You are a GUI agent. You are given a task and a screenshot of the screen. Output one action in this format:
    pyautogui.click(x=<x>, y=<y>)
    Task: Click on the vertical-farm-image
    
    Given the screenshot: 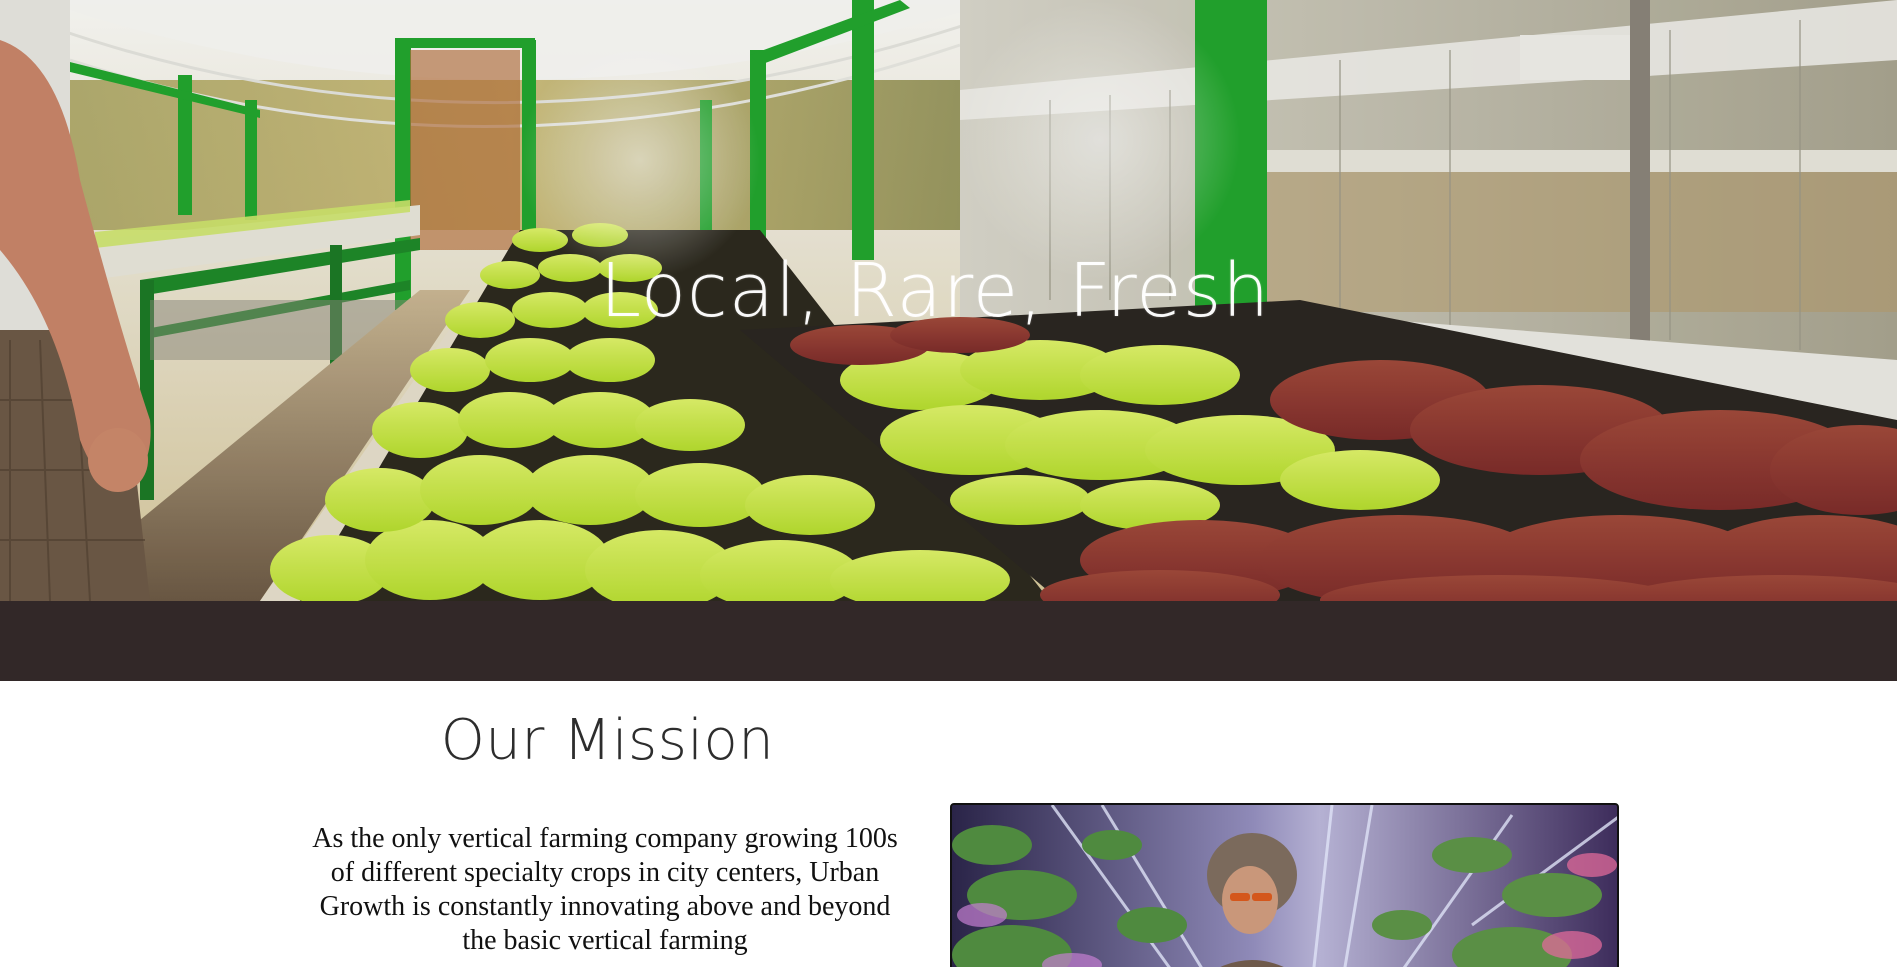 What is the action you would take?
    pyautogui.click(x=1284, y=886)
    